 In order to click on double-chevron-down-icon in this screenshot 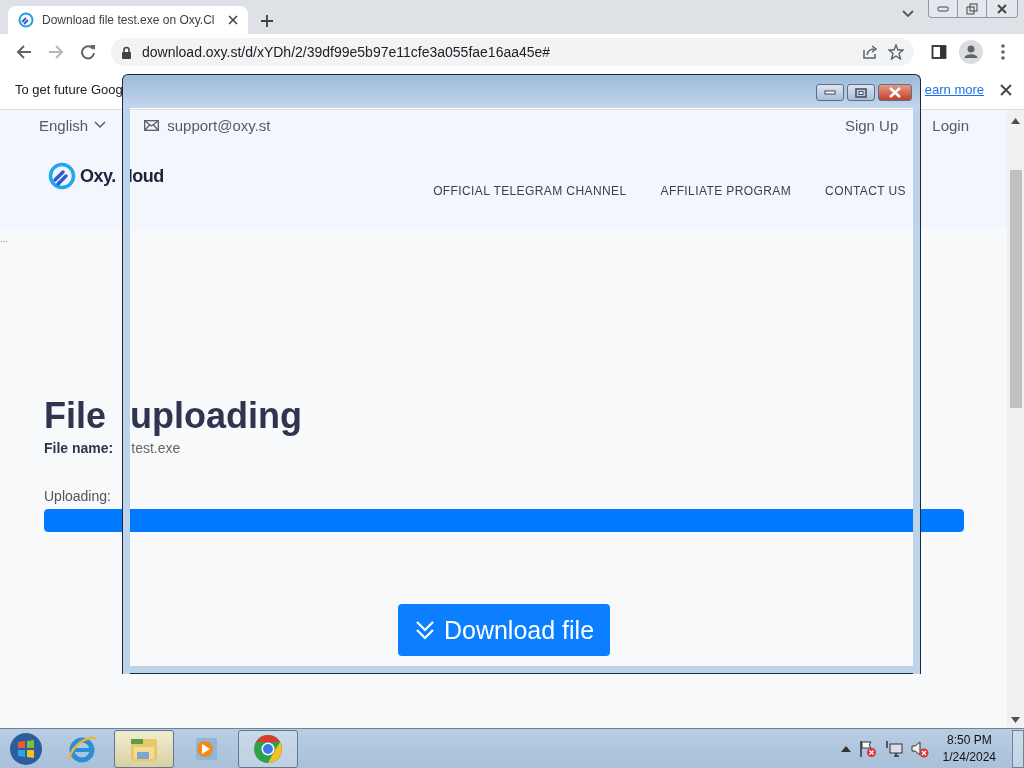, I will do `click(424, 630)`.